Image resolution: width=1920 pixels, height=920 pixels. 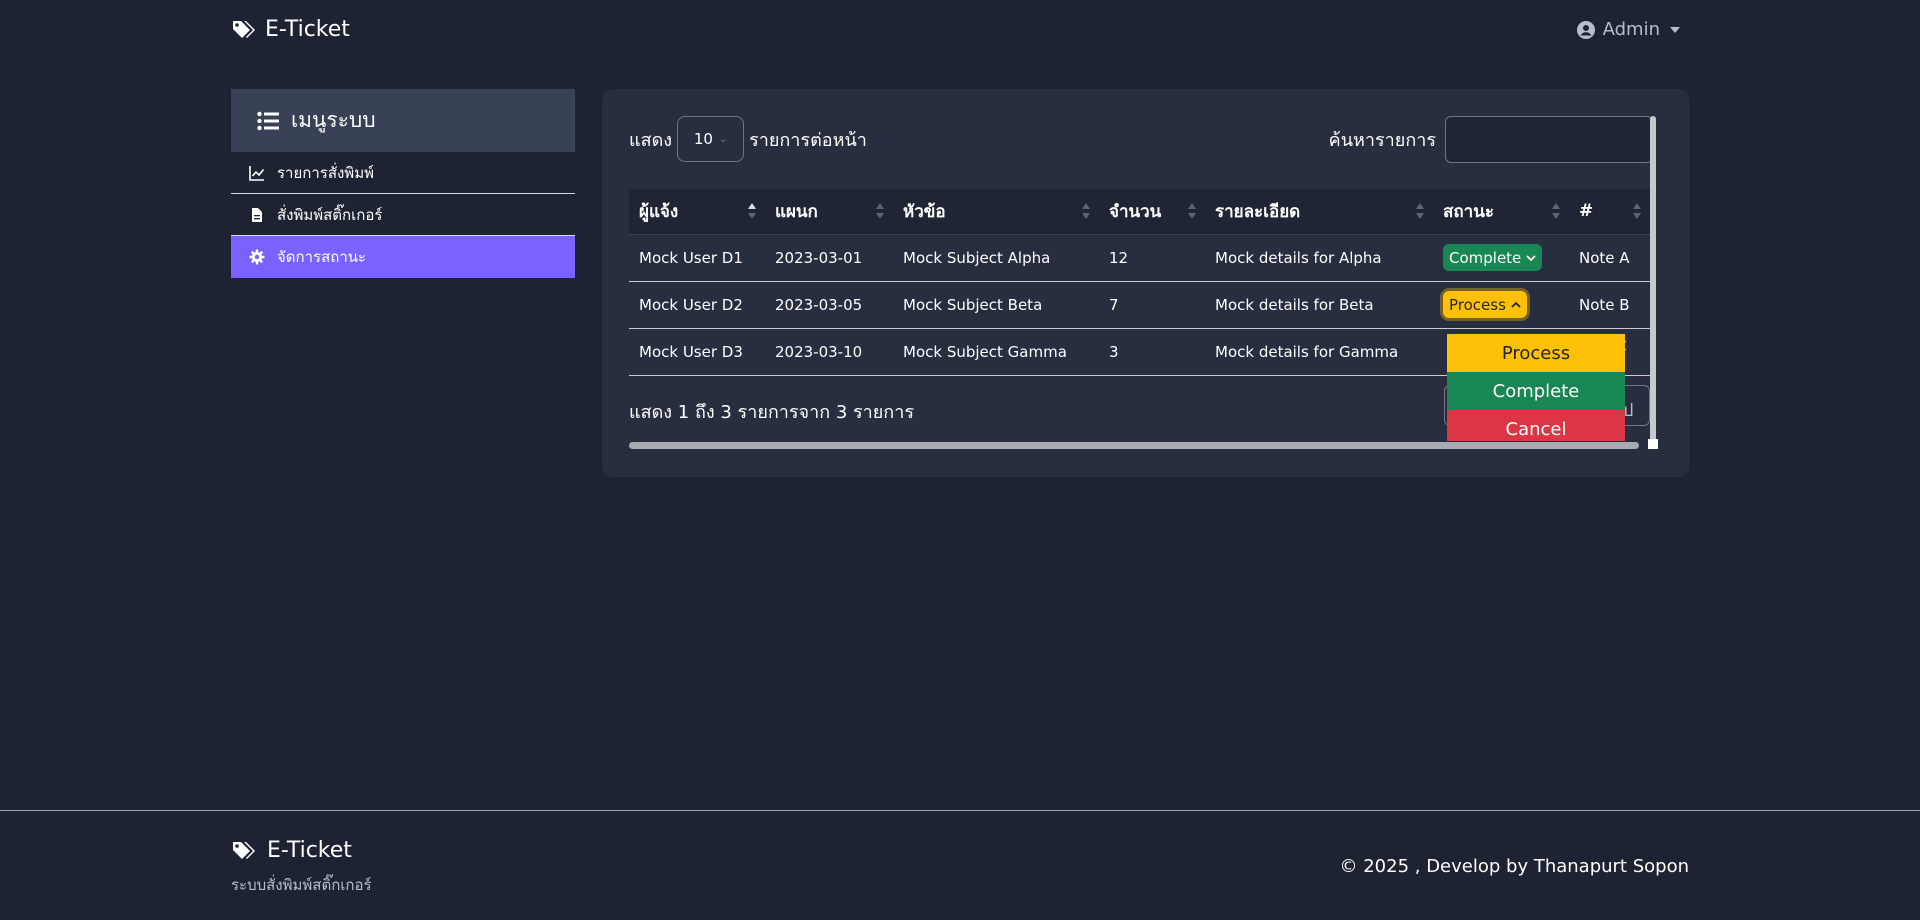 What do you see at coordinates (301, 885) in the screenshot?
I see `footer-subtitle: ระบบสั่งพิมพ์สติ๊กเกอร์` at bounding box center [301, 885].